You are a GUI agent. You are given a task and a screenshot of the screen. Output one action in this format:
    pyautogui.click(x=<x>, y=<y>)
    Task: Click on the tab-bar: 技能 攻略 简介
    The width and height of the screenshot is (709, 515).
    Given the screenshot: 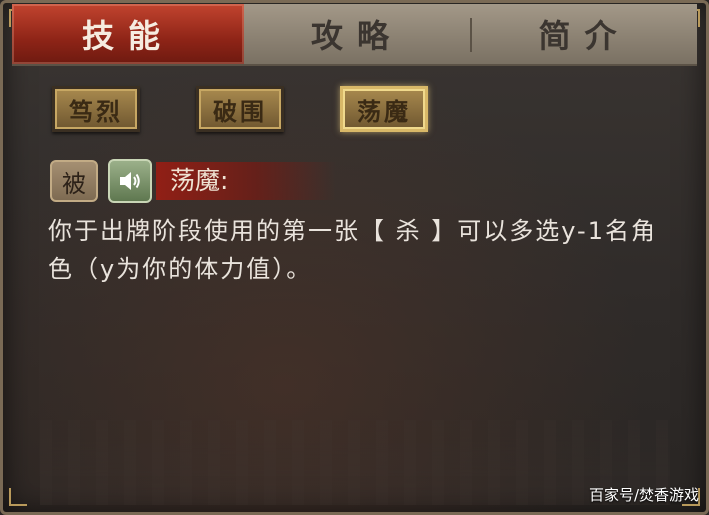 What is the action you would take?
    pyautogui.click(x=354, y=35)
    